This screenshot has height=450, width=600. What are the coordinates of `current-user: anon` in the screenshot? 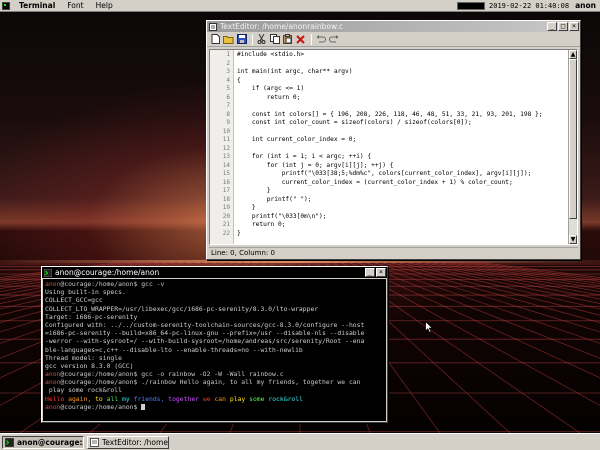 It's located at (585, 5).